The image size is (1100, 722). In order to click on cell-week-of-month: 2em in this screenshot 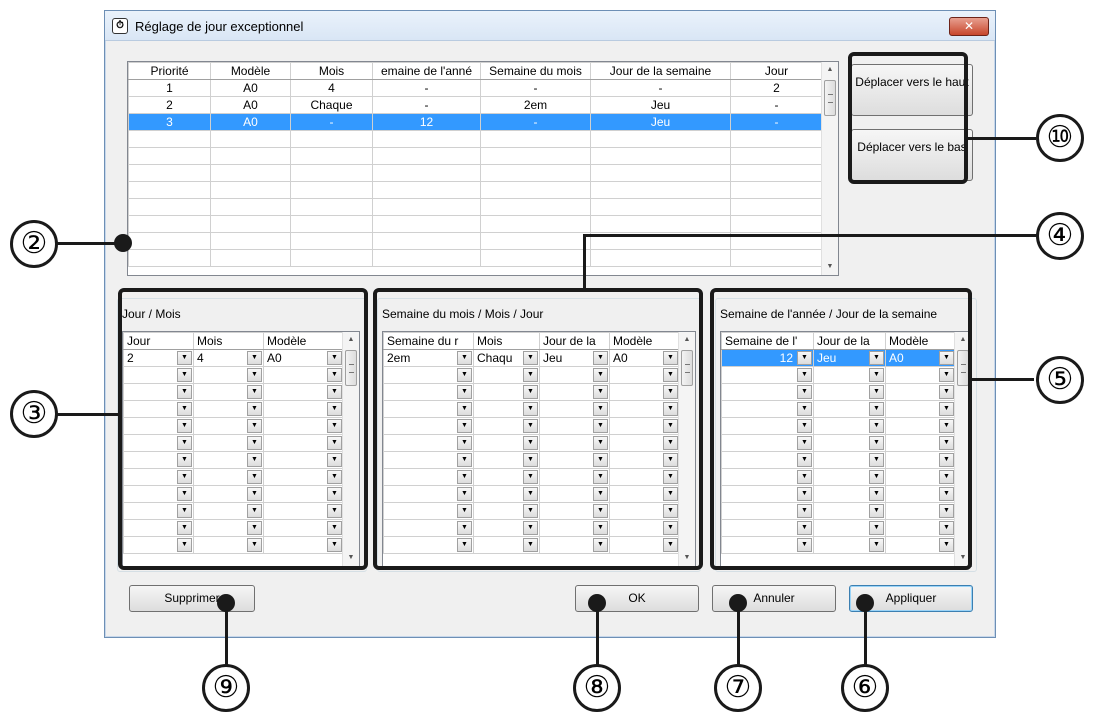, I will do `click(535, 105)`.